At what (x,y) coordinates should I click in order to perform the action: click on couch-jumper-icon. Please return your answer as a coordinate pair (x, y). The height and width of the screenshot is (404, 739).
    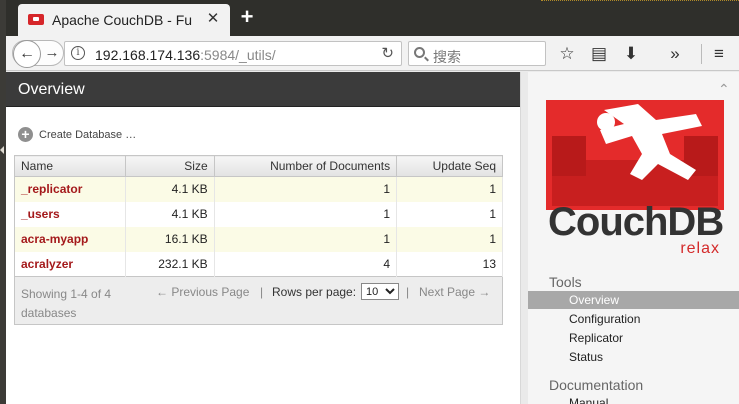
    Looking at the image, I should click on (635, 155).